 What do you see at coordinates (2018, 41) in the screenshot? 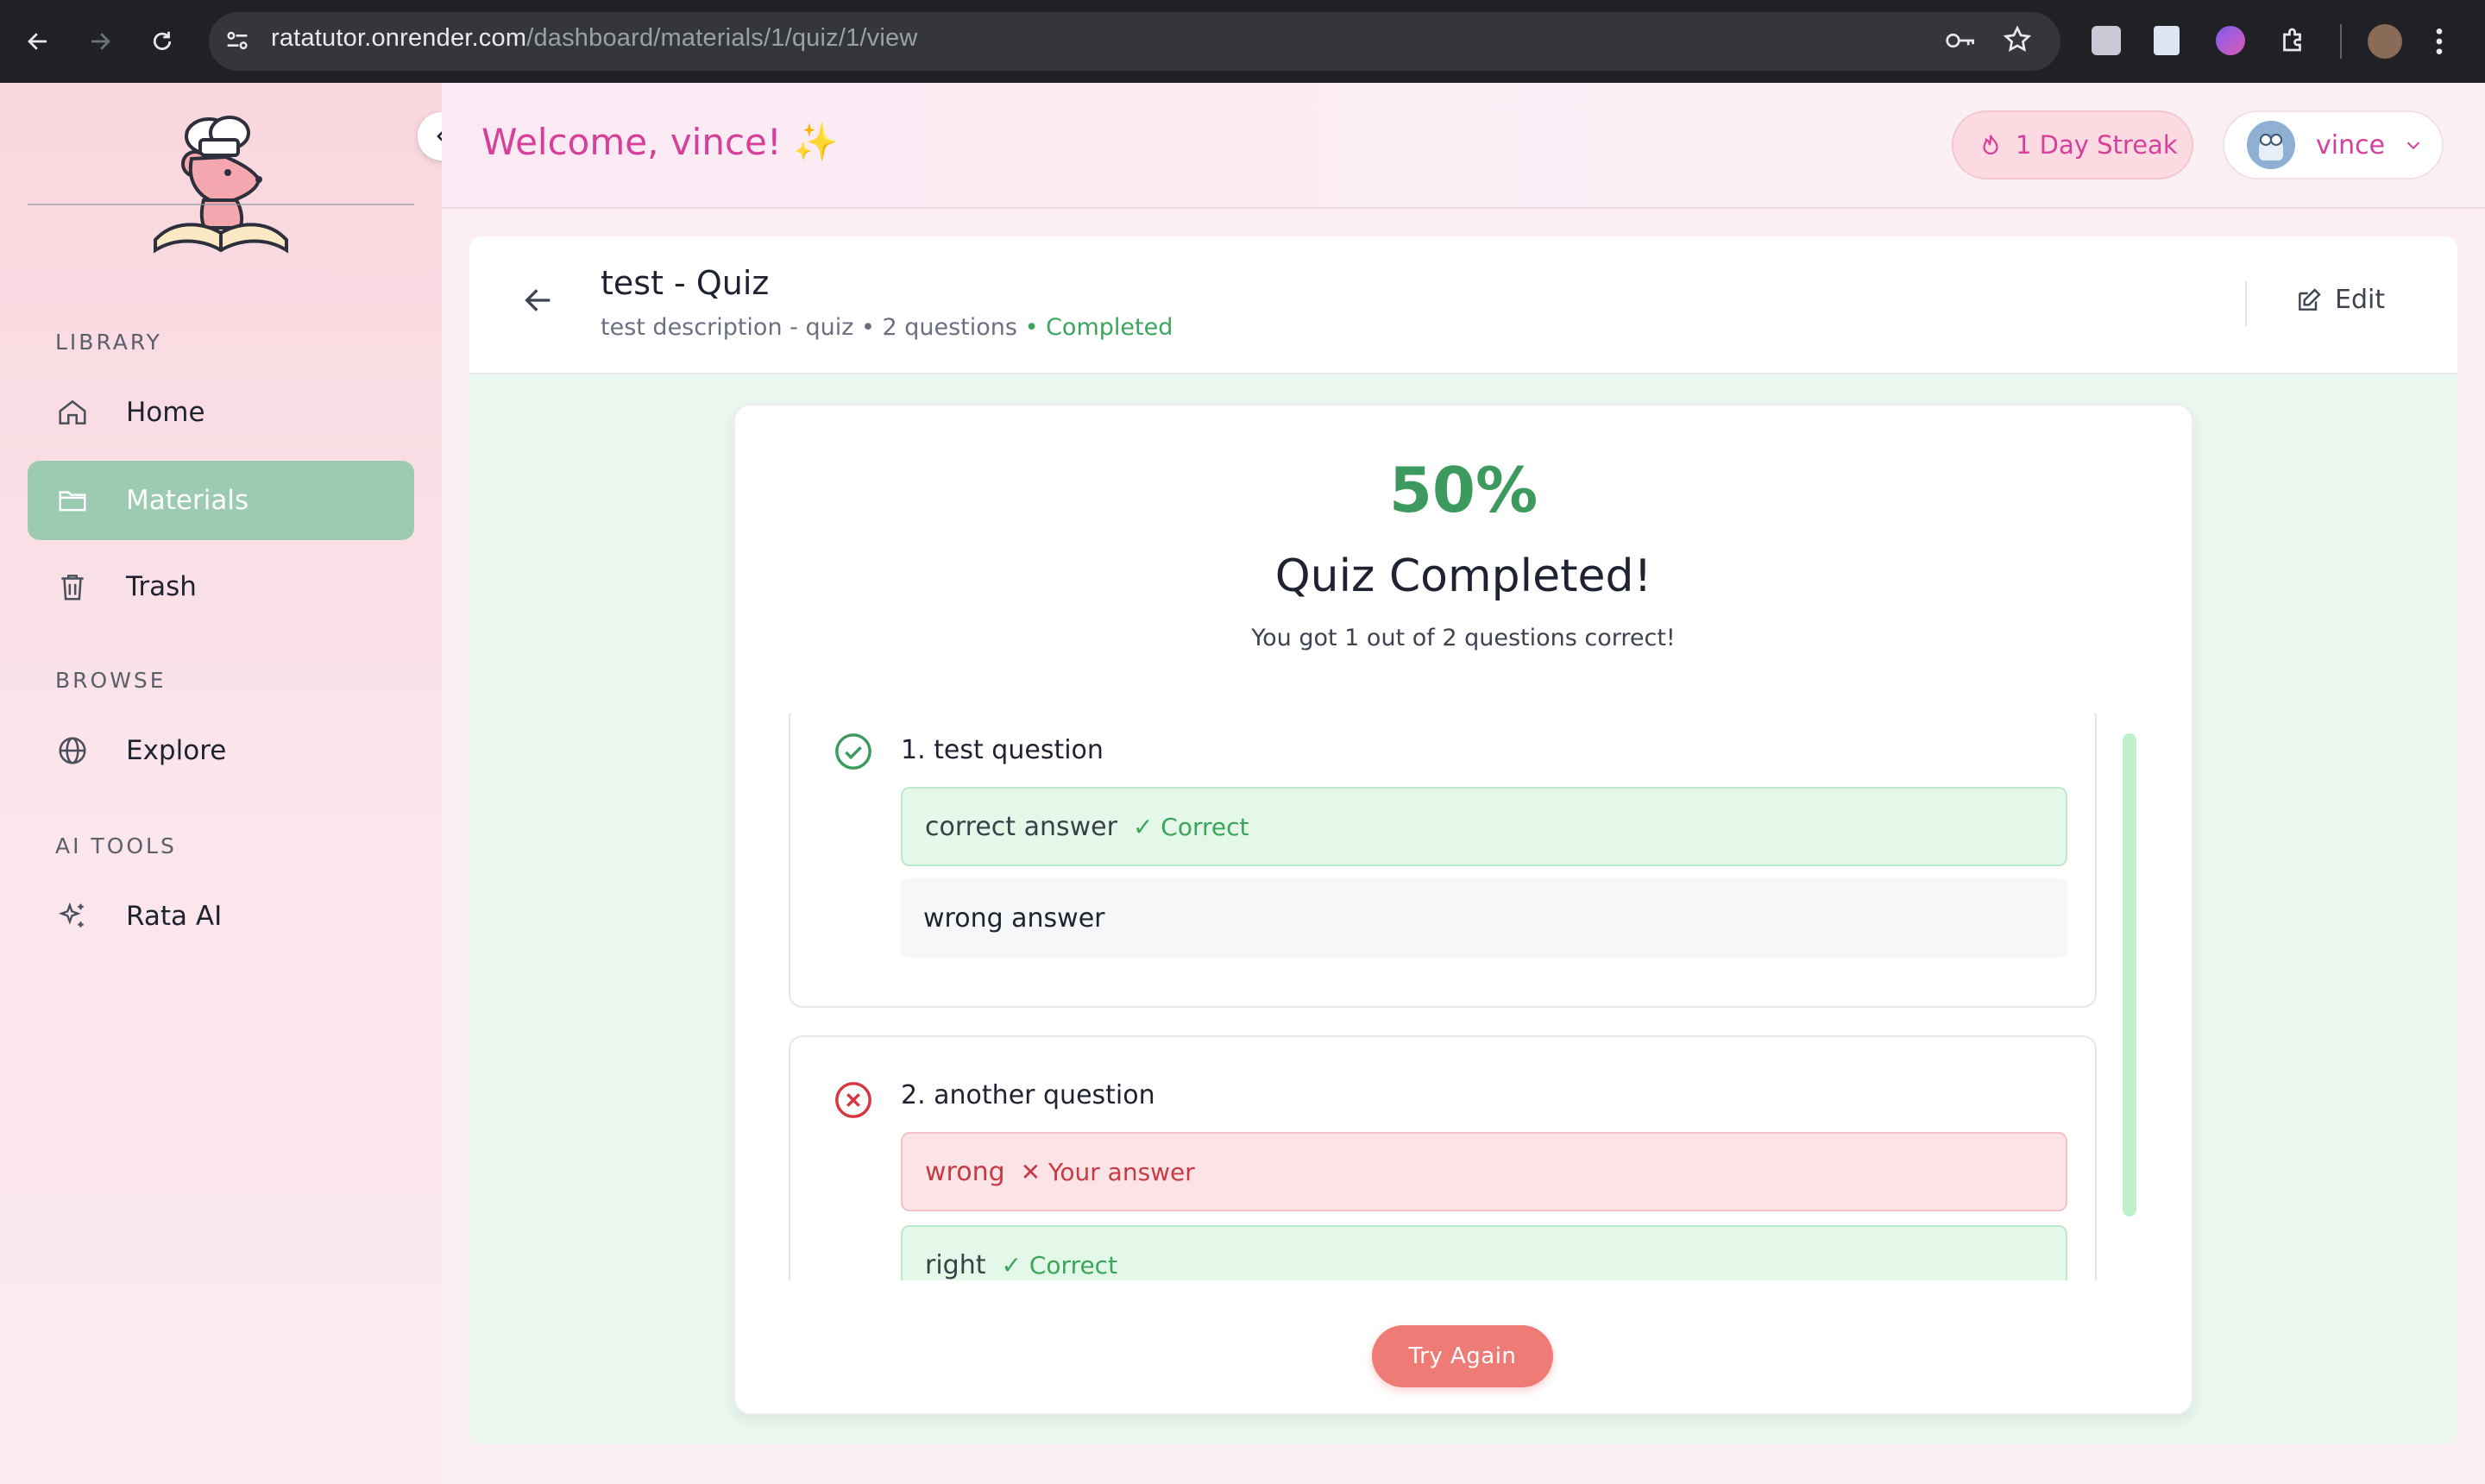
I see `bookmark-star-icon` at bounding box center [2018, 41].